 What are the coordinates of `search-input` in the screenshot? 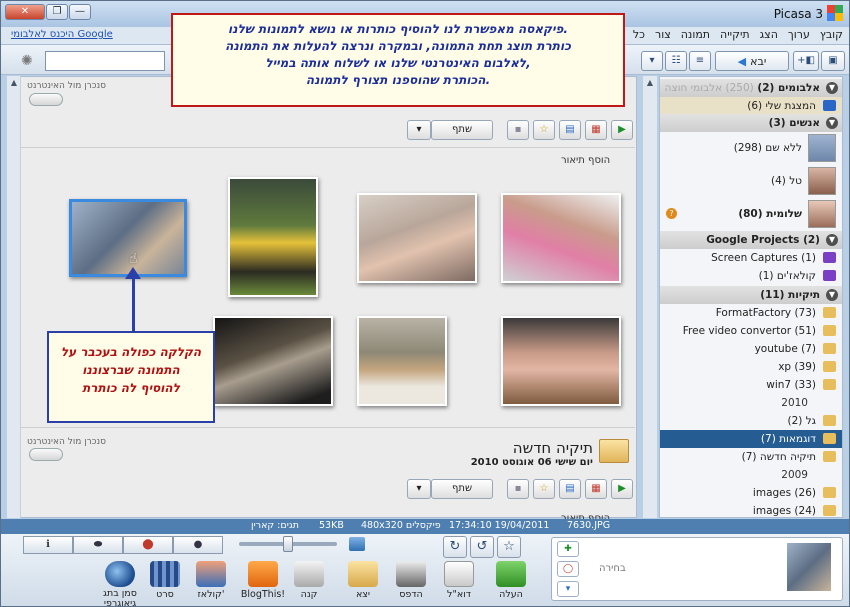 It's located at (105, 61).